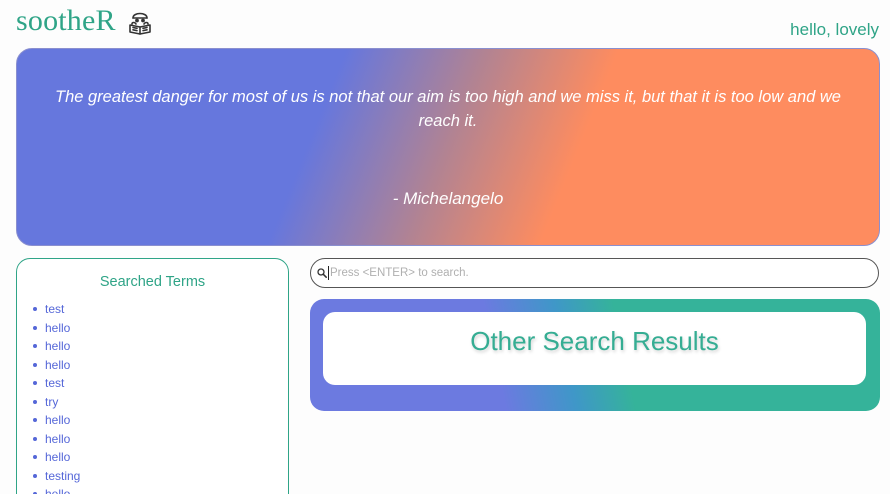  Describe the element at coordinates (322, 273) in the screenshot. I see `search-icon` at that location.